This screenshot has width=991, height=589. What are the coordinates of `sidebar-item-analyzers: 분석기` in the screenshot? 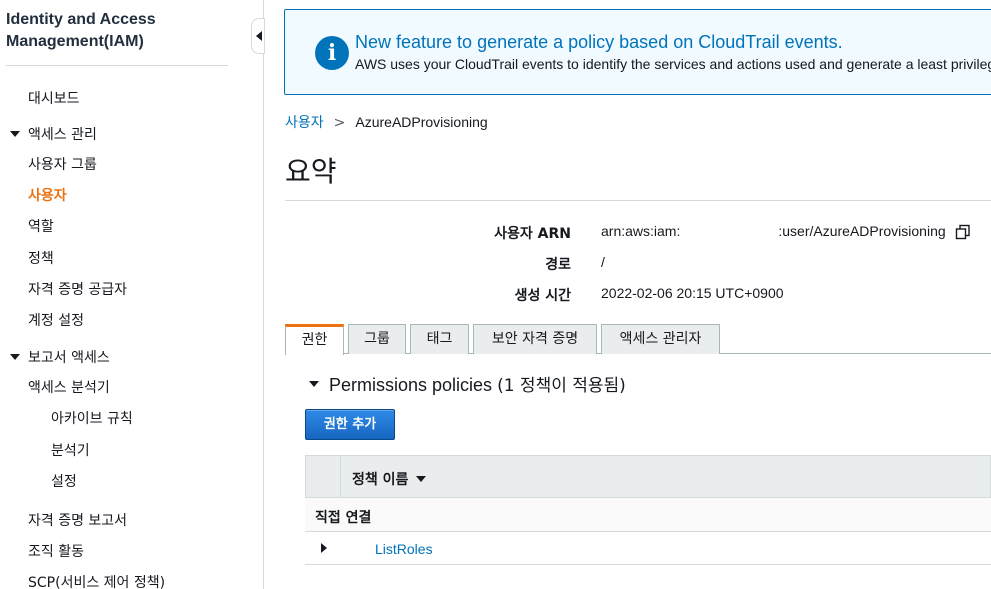 It's located at (70, 450).